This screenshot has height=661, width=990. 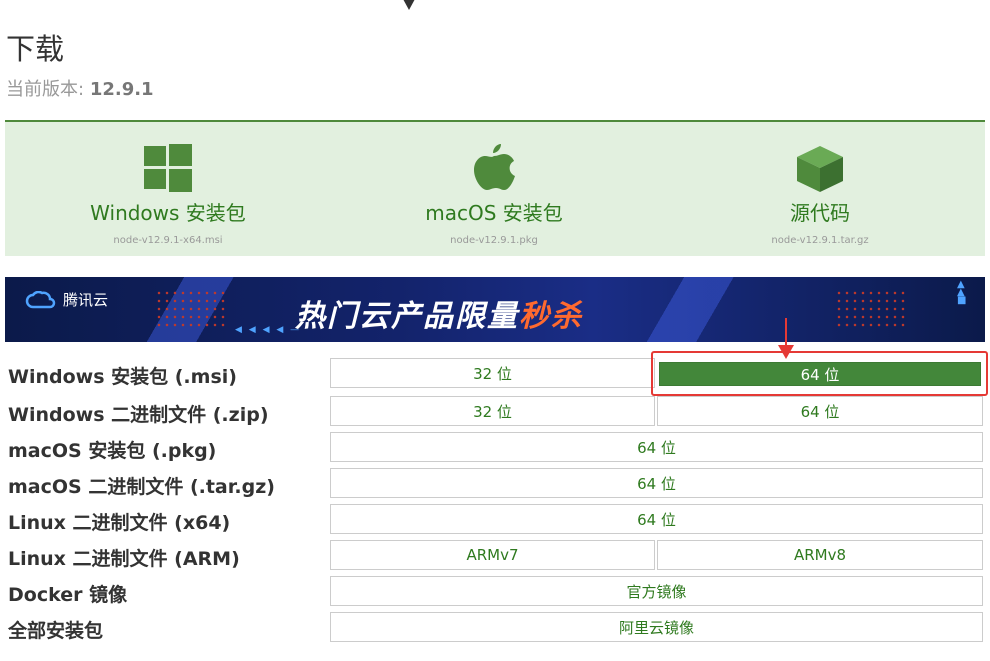 What do you see at coordinates (268, 330) in the screenshot?
I see `banner-arrows: ◀ ◀ ◀ ◀ —` at bounding box center [268, 330].